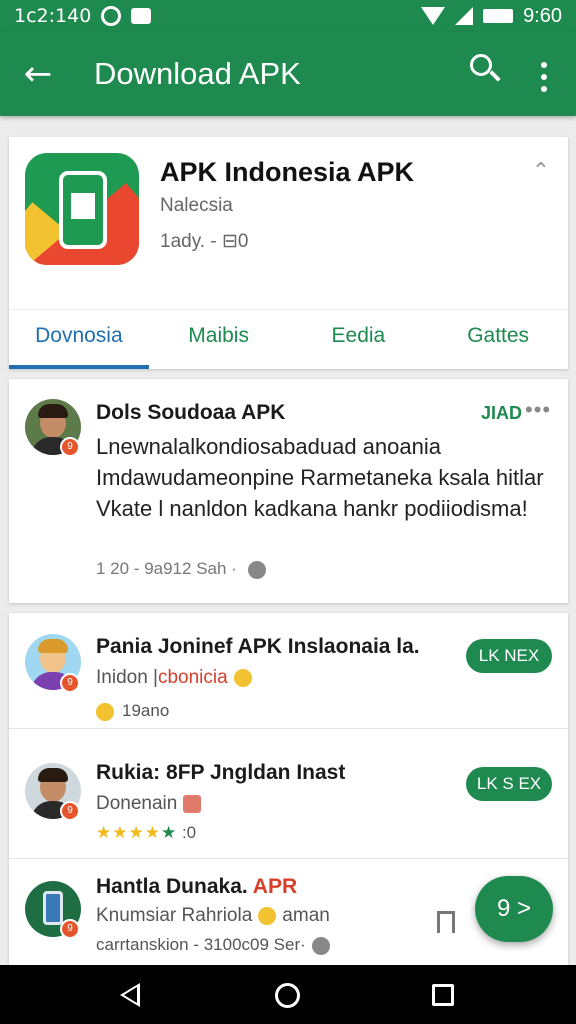 The height and width of the screenshot is (1024, 576). I want to click on rating-value: :0, so click(189, 832).